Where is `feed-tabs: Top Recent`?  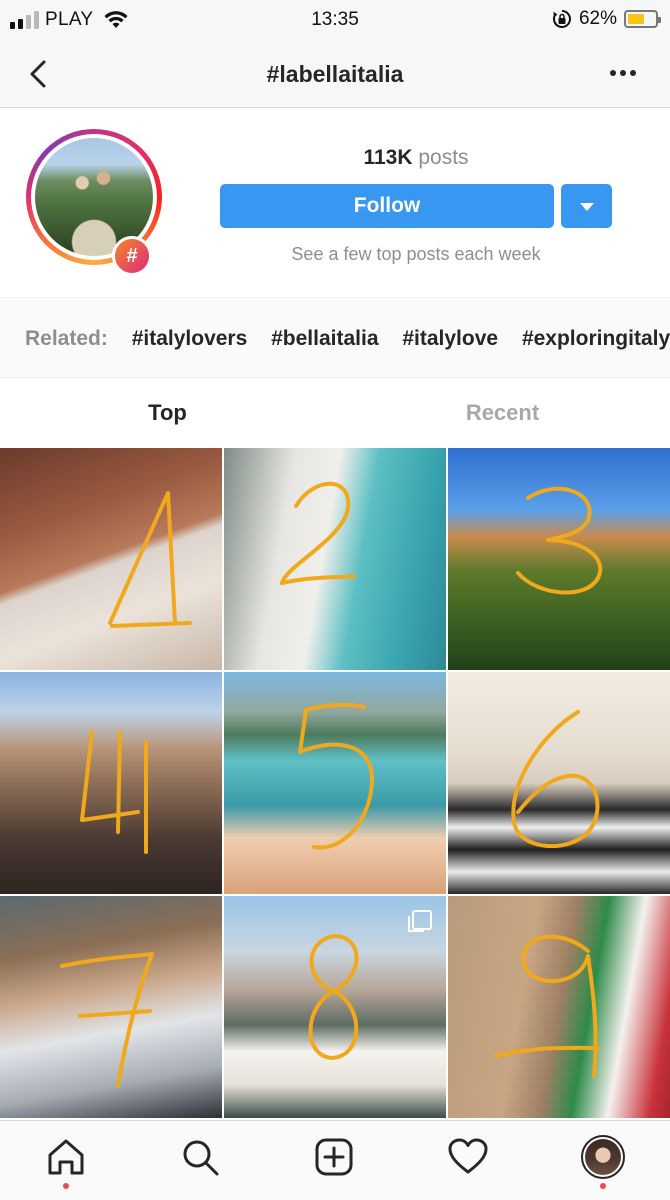 feed-tabs: Top Recent is located at coordinates (335, 413).